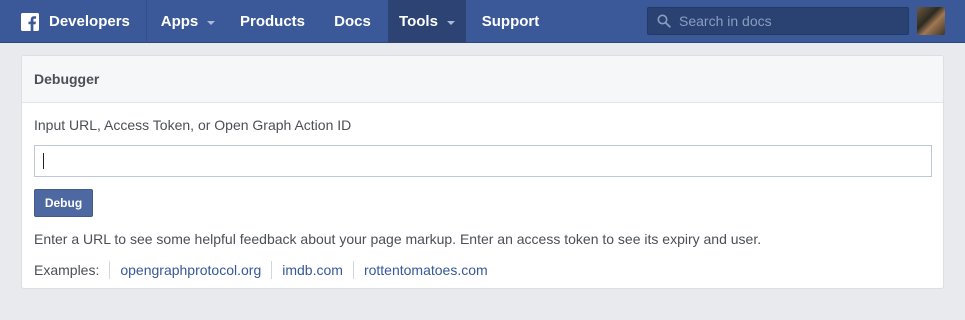  What do you see at coordinates (30, 21) in the screenshot?
I see `facebook-logo-icon` at bounding box center [30, 21].